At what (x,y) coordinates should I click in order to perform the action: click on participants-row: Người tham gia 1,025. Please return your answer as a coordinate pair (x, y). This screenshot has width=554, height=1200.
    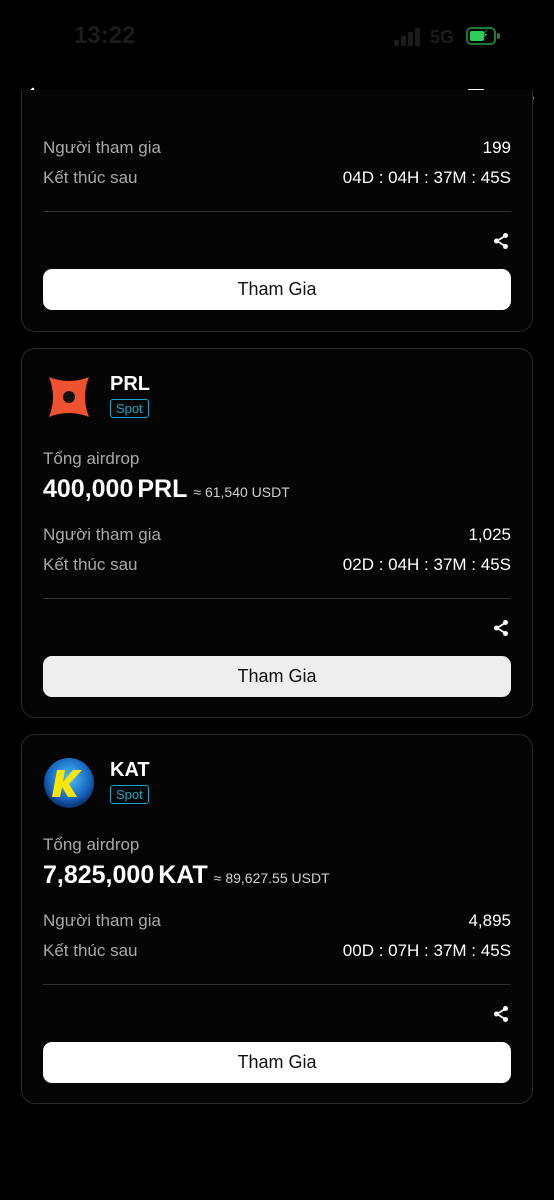
    Looking at the image, I should click on (277, 537).